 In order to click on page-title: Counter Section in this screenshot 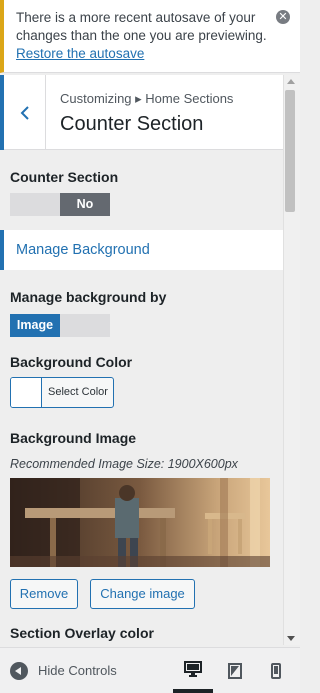, I will do `click(132, 124)`.